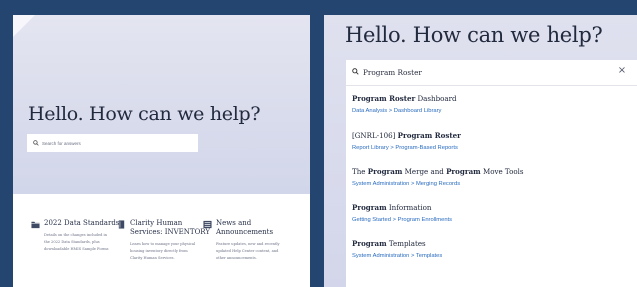  Describe the element at coordinates (429, 256) in the screenshot. I see `breadcrumb-link: Templates` at that location.